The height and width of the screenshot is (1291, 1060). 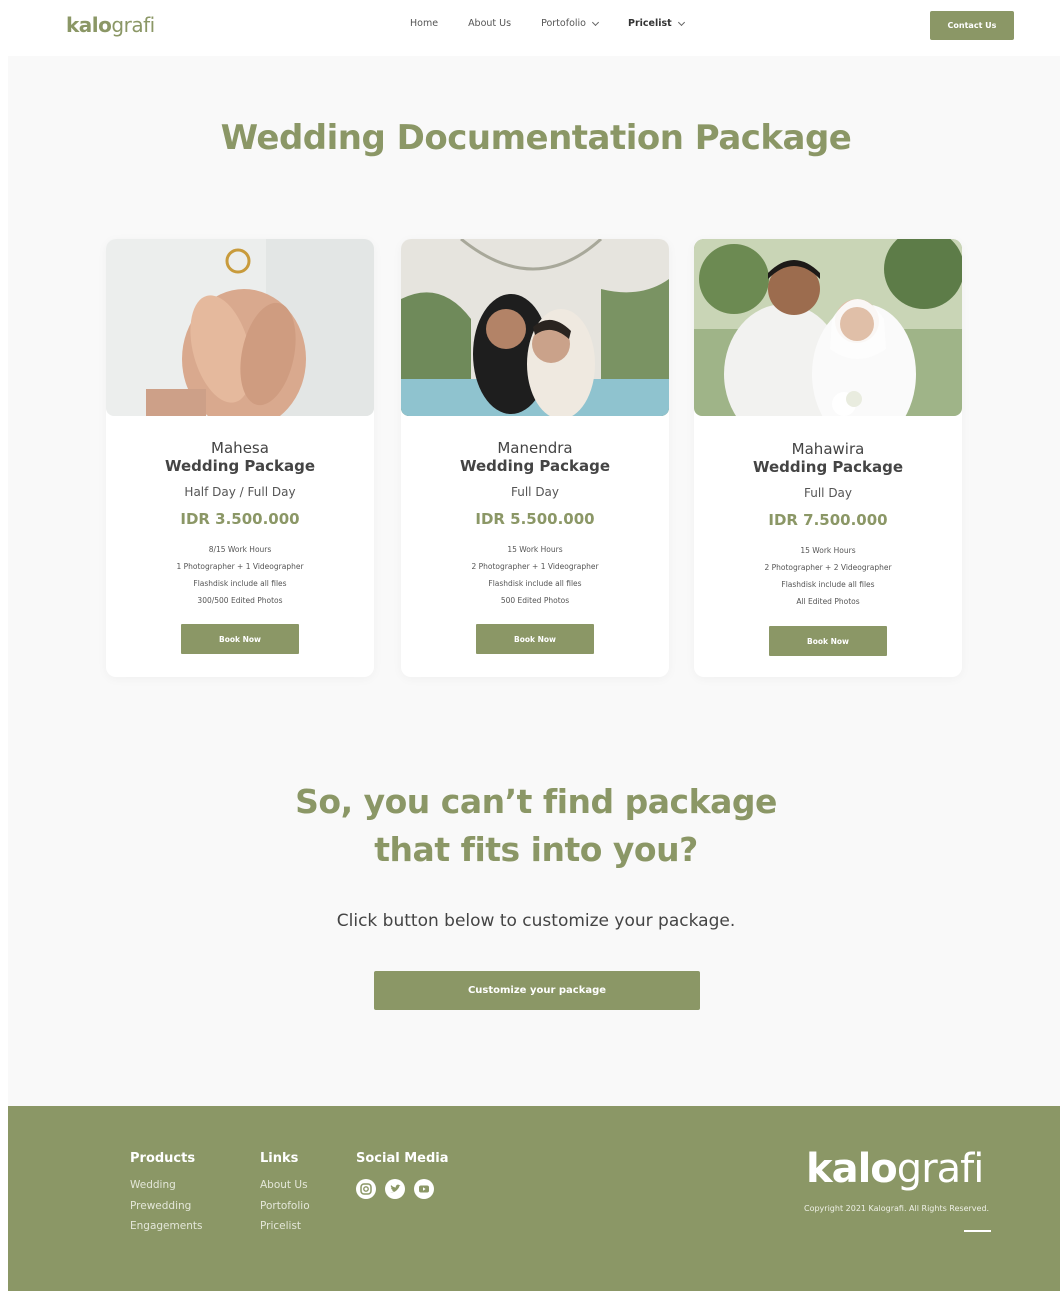 What do you see at coordinates (424, 23) in the screenshot?
I see `nav-home-link: Home` at bounding box center [424, 23].